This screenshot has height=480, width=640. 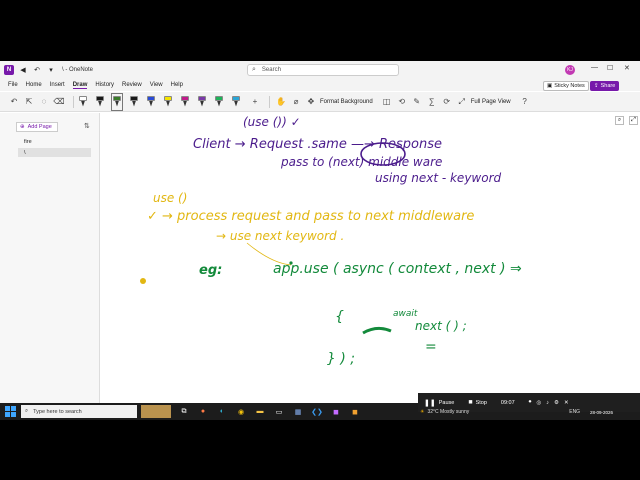 What do you see at coordinates (236, 102) in the screenshot?
I see `pen-10-icon` at bounding box center [236, 102].